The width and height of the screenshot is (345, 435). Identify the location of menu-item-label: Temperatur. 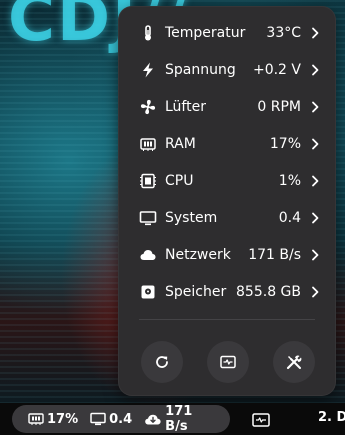
(205, 33).